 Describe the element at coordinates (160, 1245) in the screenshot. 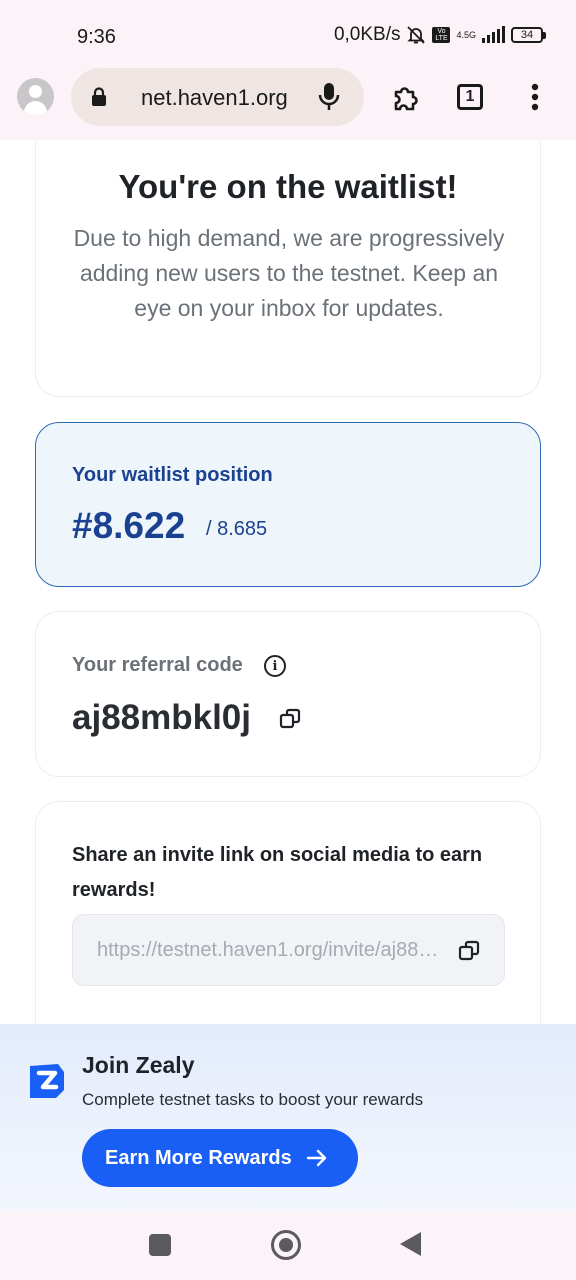

I see `recents-button` at that location.